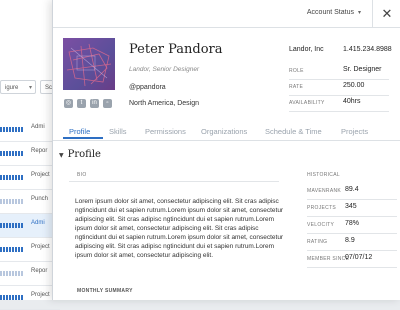 This screenshot has width=400, height=310. I want to click on avatar-image, so click(89, 65).